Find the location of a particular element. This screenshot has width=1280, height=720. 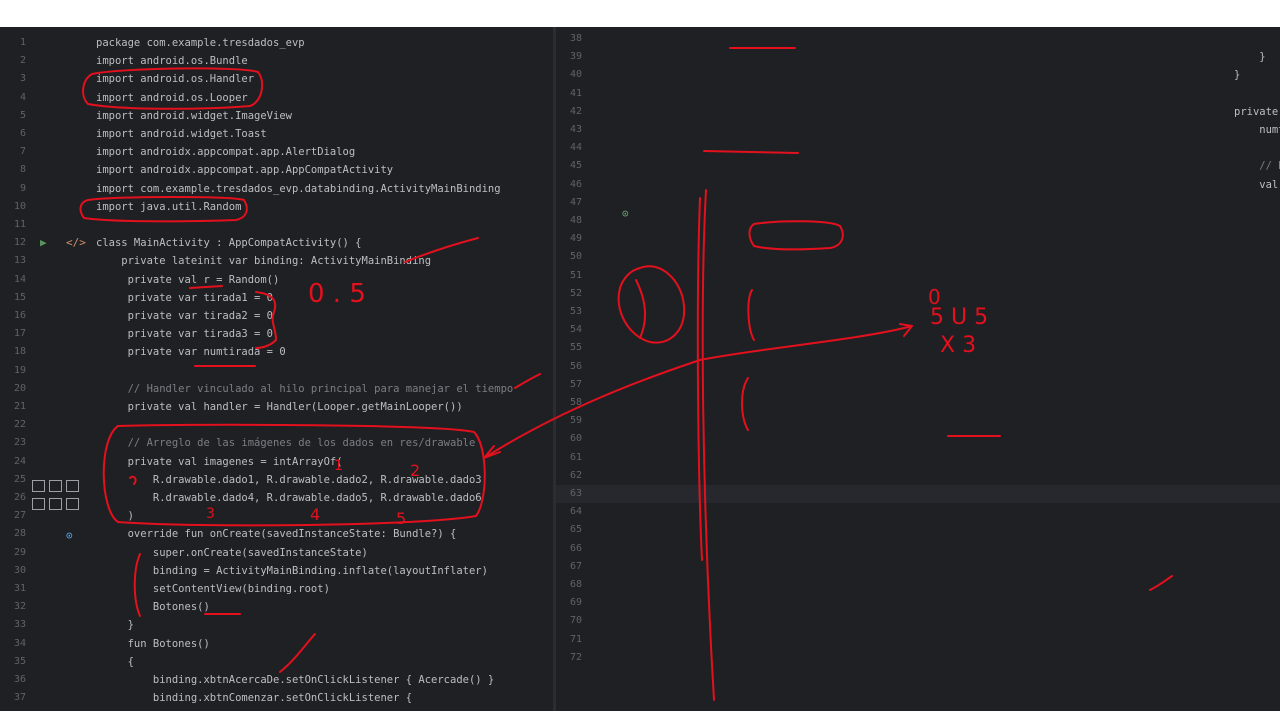

code-text: } is located at coordinates (1237, 75).